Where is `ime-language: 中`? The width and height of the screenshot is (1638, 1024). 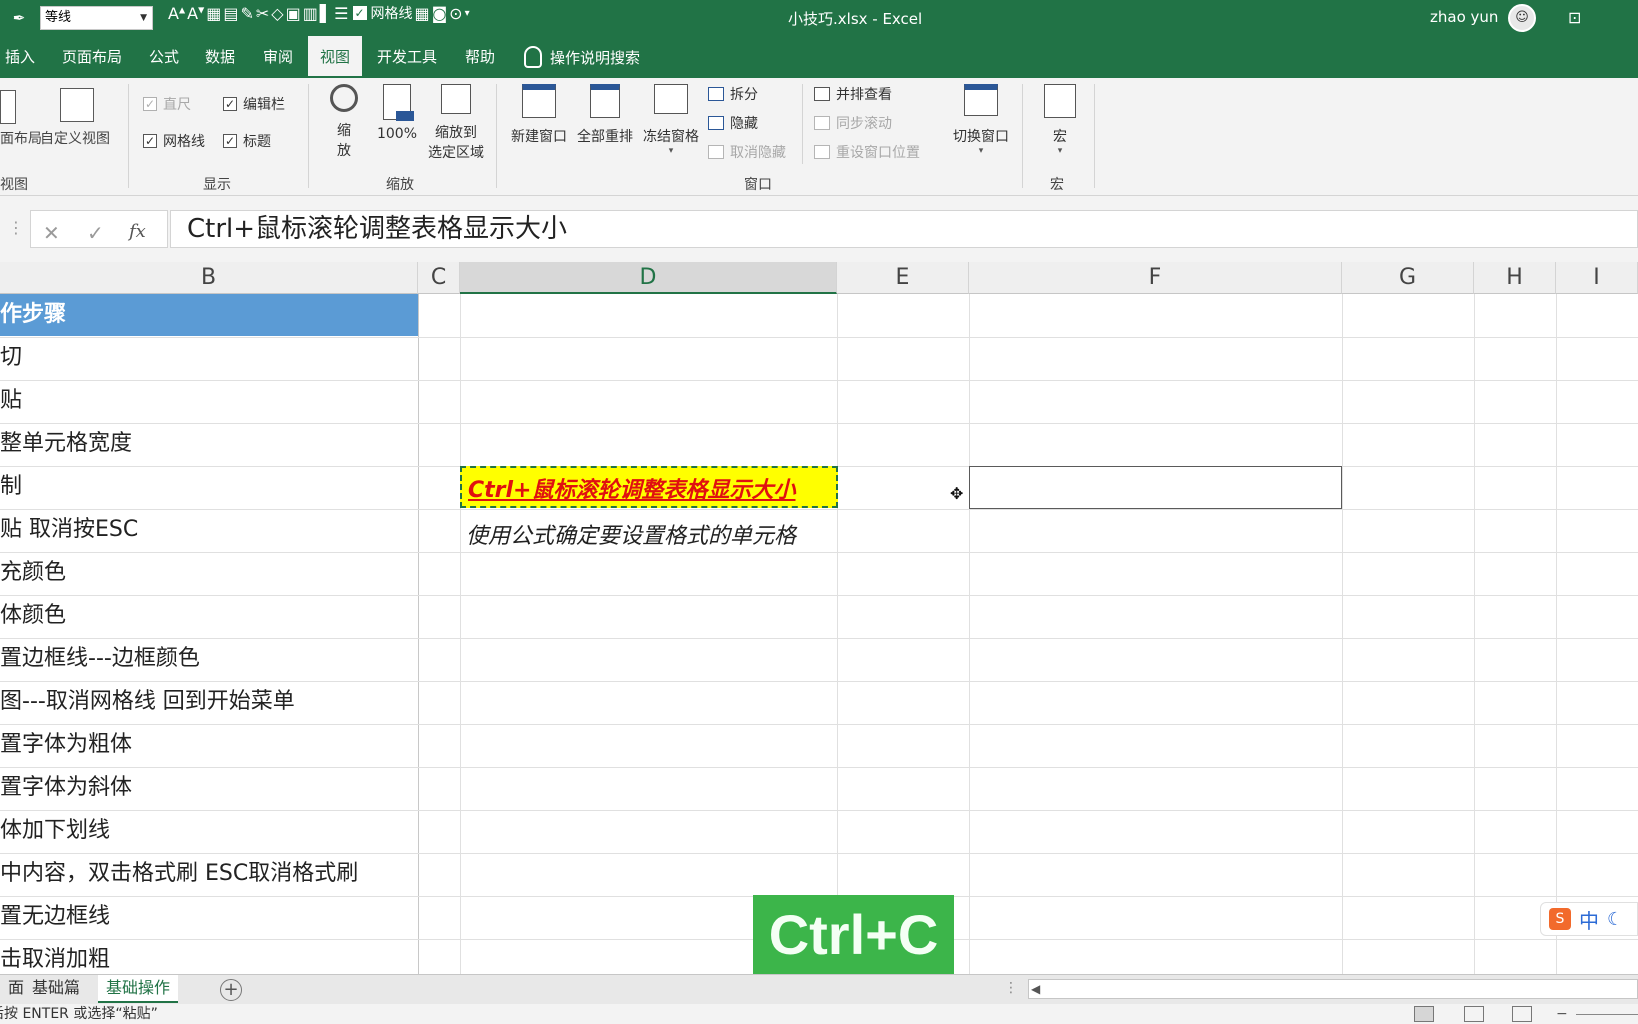
ime-language: 中 is located at coordinates (1589, 919).